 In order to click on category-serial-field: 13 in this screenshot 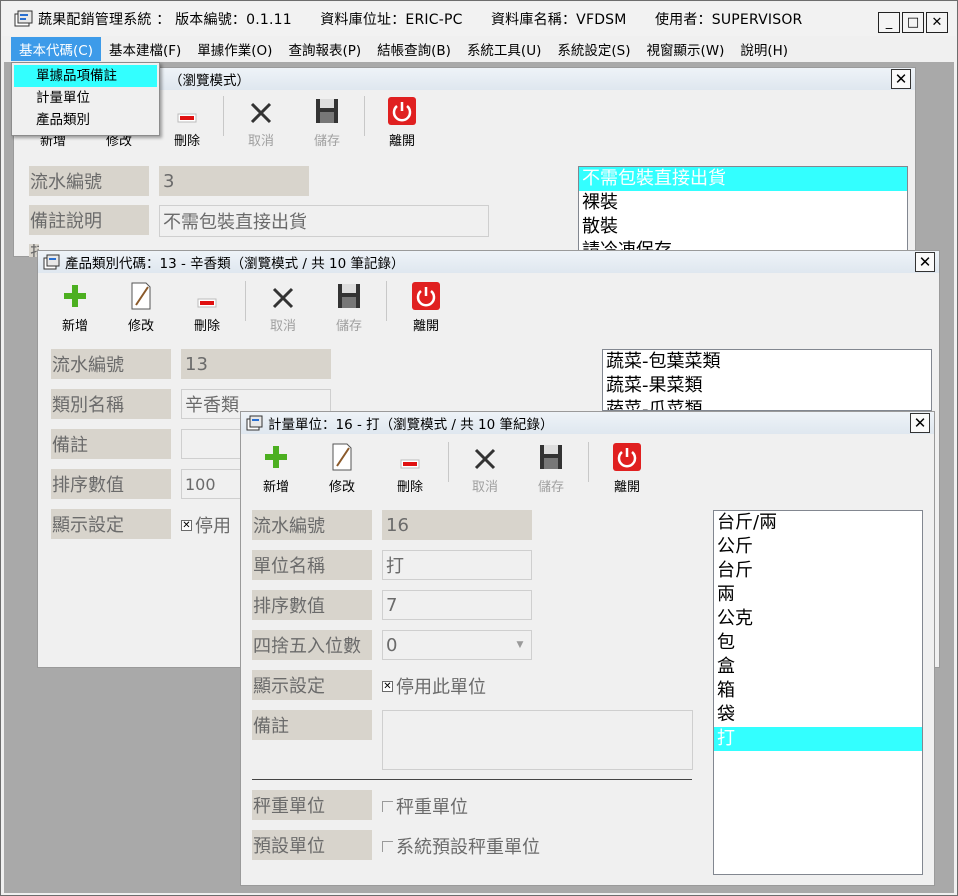, I will do `click(256, 364)`.